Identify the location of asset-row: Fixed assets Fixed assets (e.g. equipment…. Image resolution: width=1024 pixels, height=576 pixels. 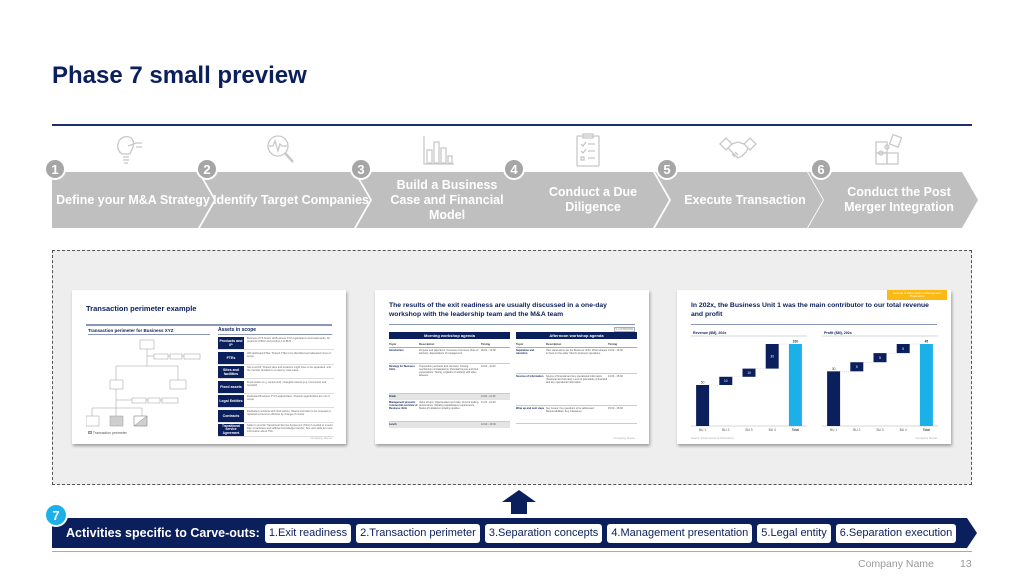
(276, 387).